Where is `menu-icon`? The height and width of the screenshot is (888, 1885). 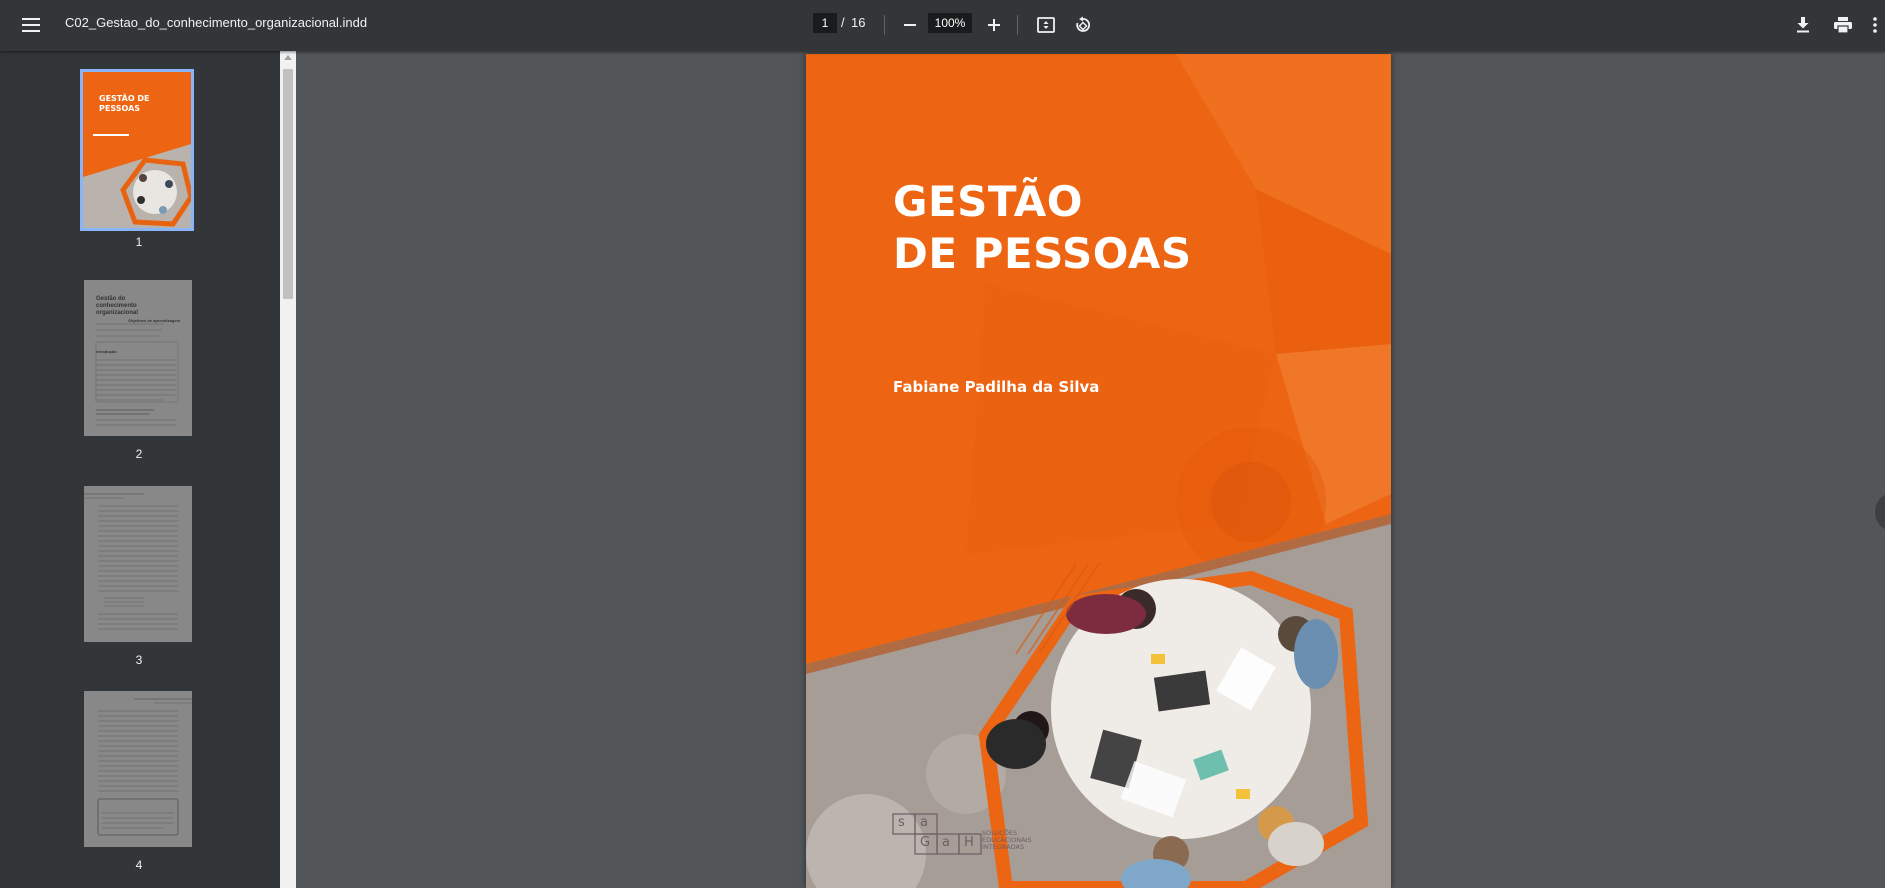 menu-icon is located at coordinates (31, 25).